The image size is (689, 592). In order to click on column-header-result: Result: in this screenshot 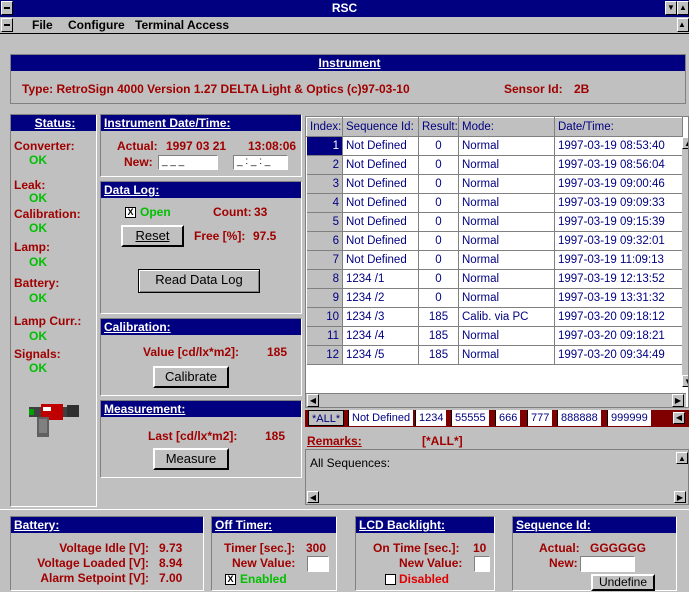, I will do `click(438, 127)`.